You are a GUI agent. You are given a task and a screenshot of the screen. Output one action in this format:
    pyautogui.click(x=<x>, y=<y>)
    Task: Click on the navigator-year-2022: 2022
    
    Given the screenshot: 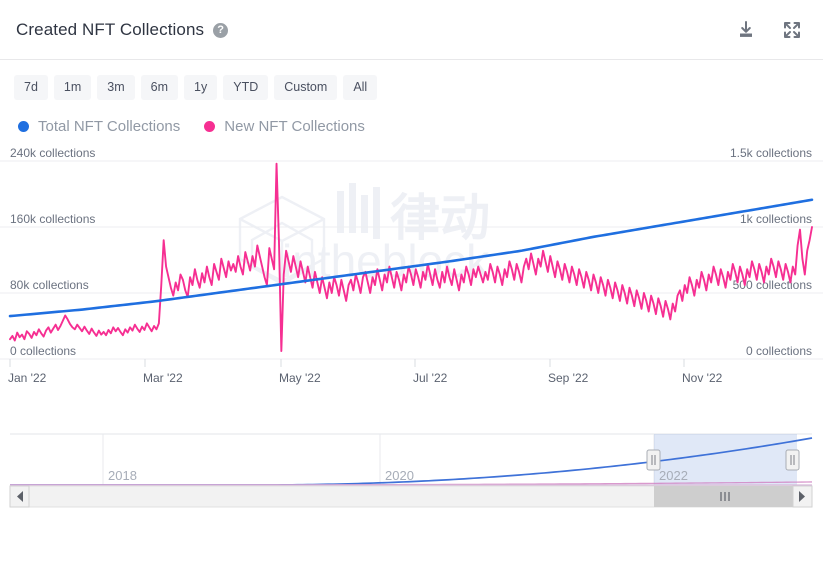 What is the action you would take?
    pyautogui.click(x=673, y=475)
    